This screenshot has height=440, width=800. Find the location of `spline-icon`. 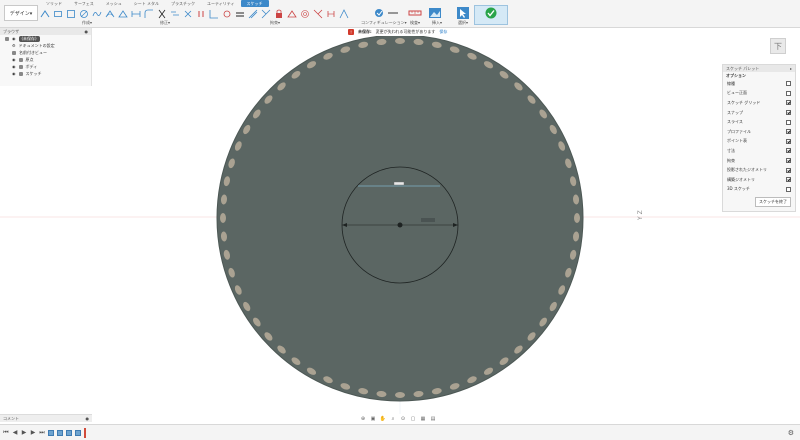

spline-icon is located at coordinates (97, 14).